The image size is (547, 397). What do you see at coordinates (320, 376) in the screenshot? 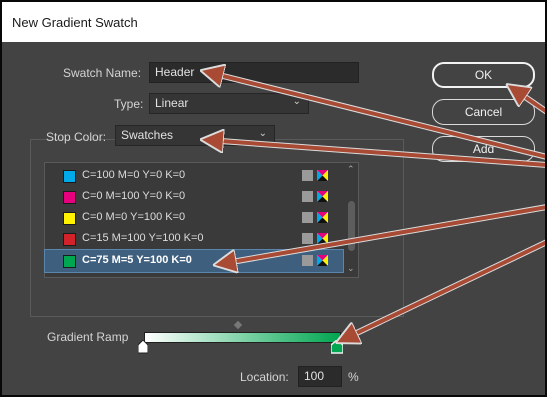
I see `location-input: 100` at bounding box center [320, 376].